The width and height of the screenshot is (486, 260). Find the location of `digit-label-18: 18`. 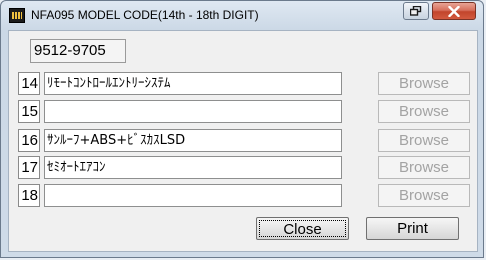

digit-label-18: 18 is located at coordinates (29, 195).